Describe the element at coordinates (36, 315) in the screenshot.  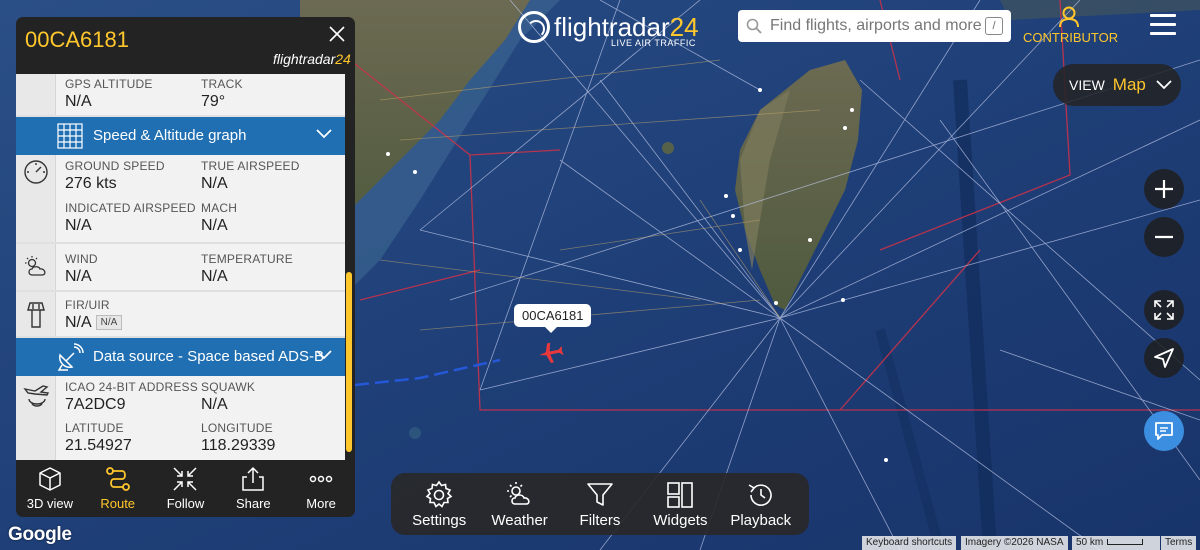
I see `control-tower-icon` at that location.